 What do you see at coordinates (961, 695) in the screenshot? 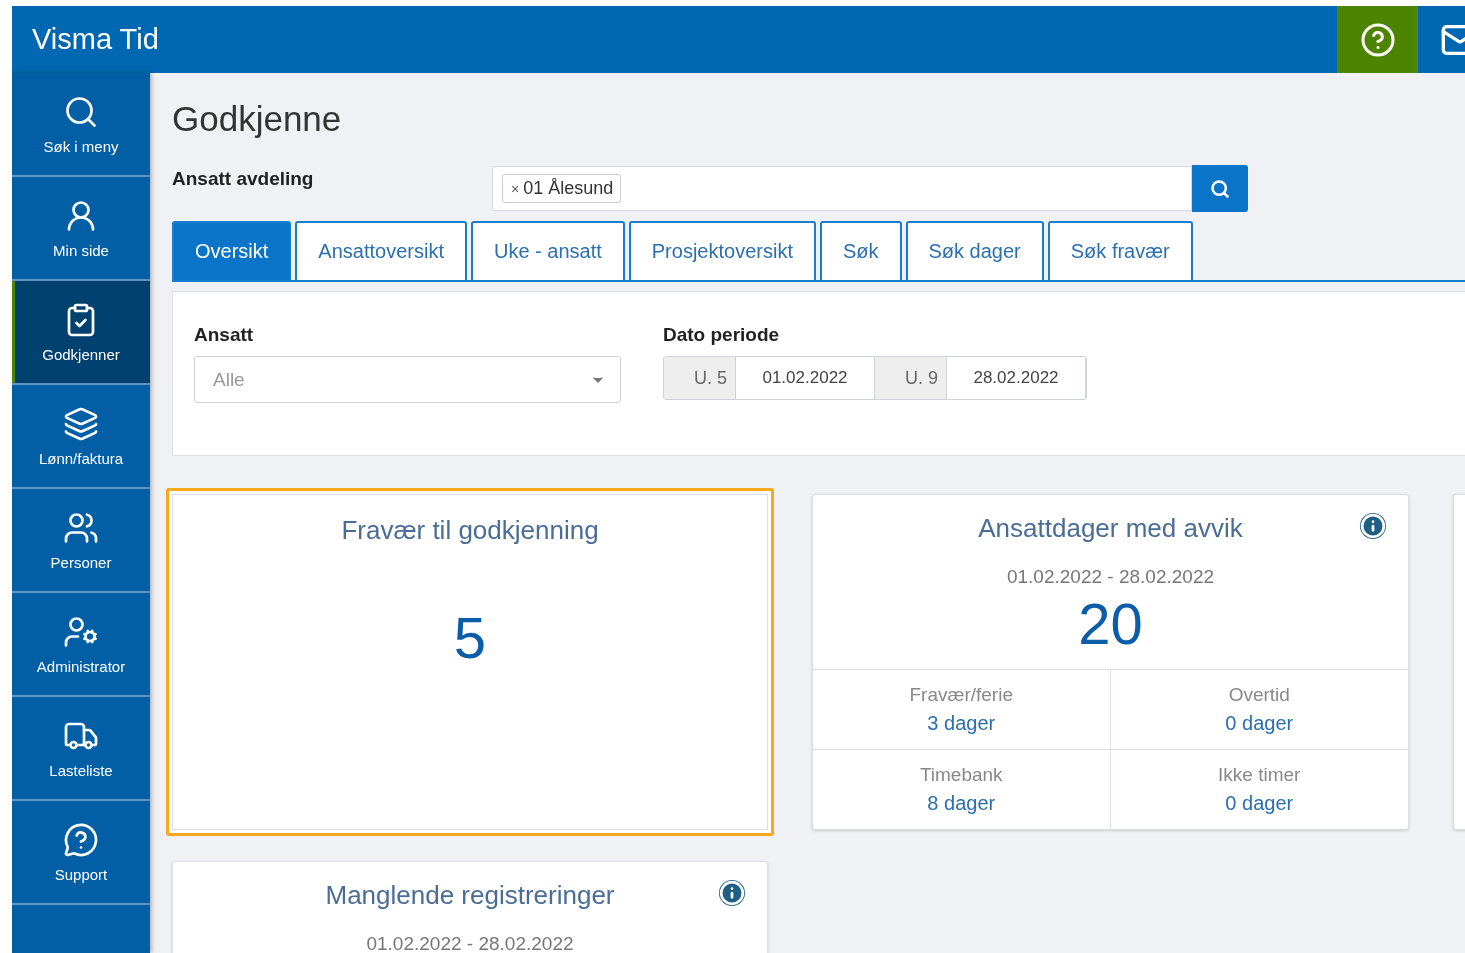
I see `stat-label: Fravær/ferie` at bounding box center [961, 695].